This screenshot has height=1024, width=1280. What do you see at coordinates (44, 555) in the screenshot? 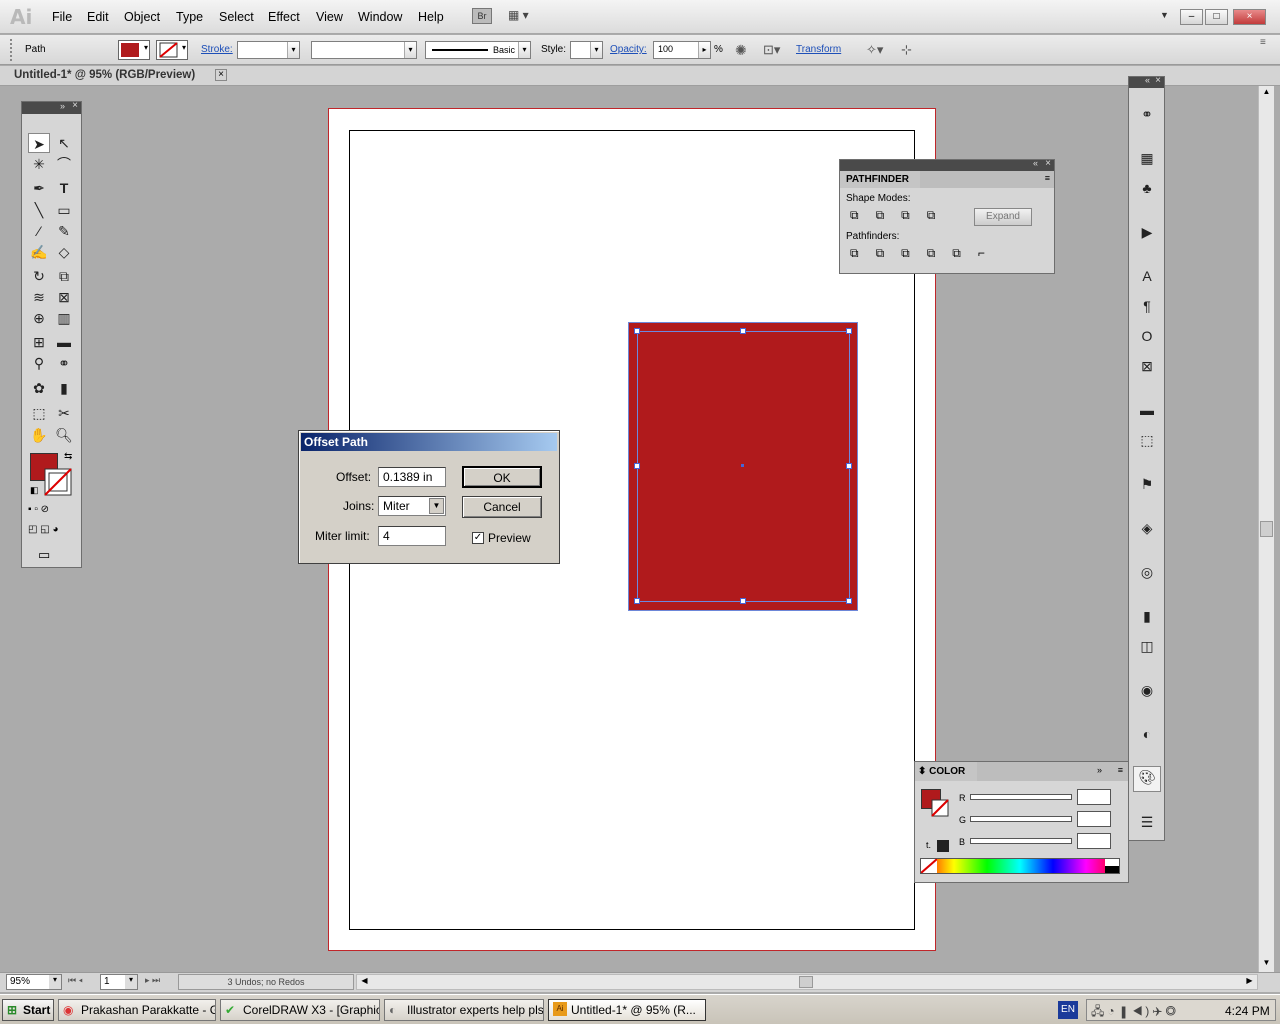
I see `screen-mode-icon: ▭` at bounding box center [44, 555].